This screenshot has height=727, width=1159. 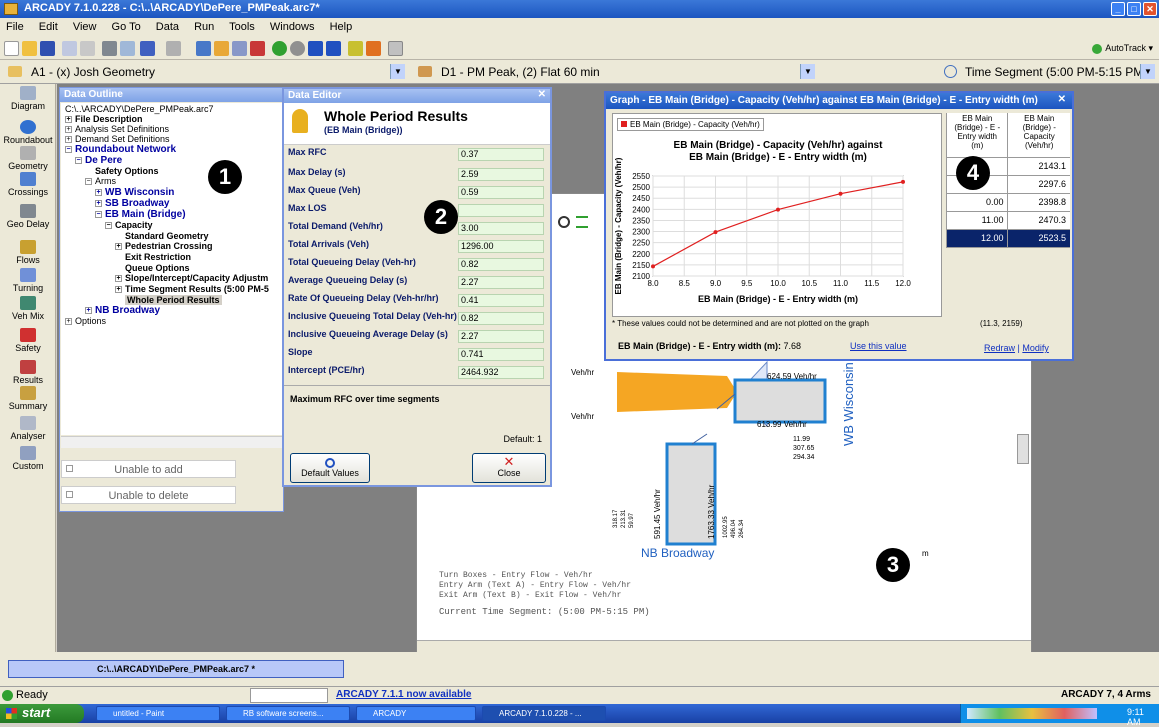 I want to click on editor-view-icon, so click(x=221, y=48).